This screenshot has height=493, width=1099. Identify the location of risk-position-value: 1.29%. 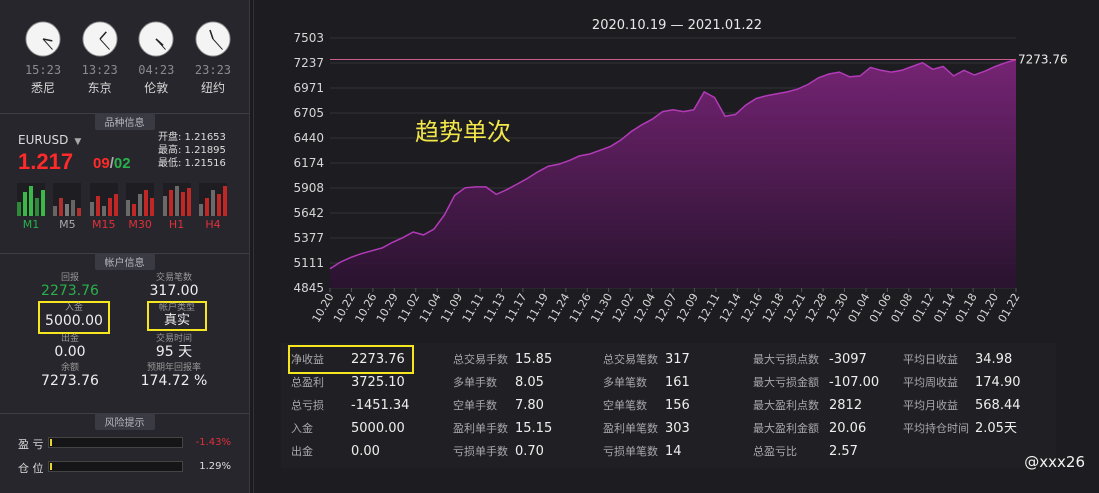
(215, 466).